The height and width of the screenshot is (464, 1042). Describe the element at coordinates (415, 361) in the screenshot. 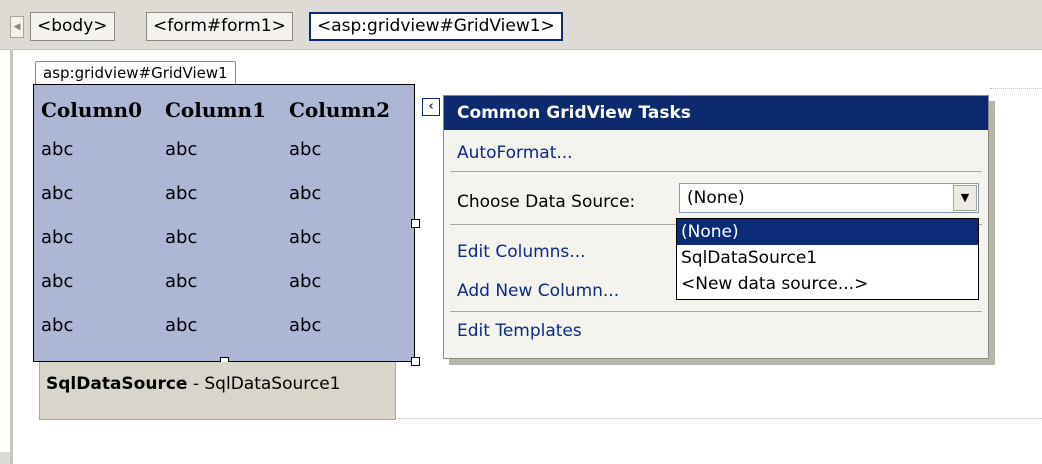

I see `resize-handle-corner` at that location.